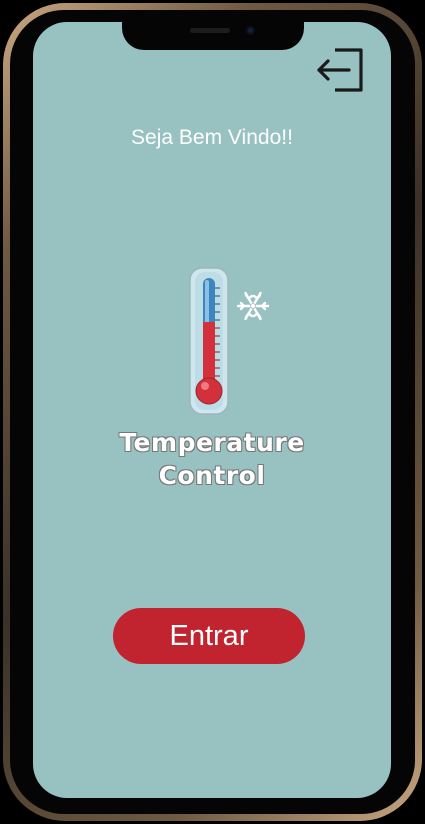 Image resolution: width=425 pixels, height=824 pixels. I want to click on logout-button, so click(341, 70).